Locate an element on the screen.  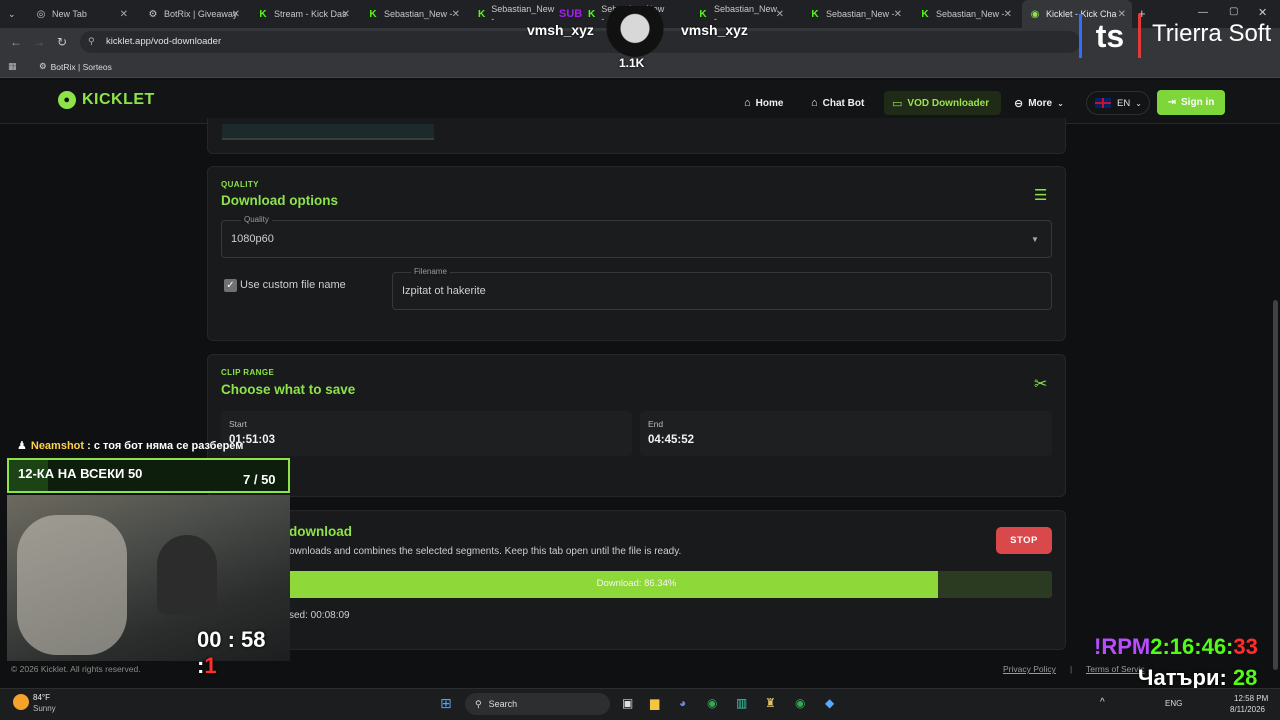
tab-search-button: ⌄ is located at coordinates (12, 14).